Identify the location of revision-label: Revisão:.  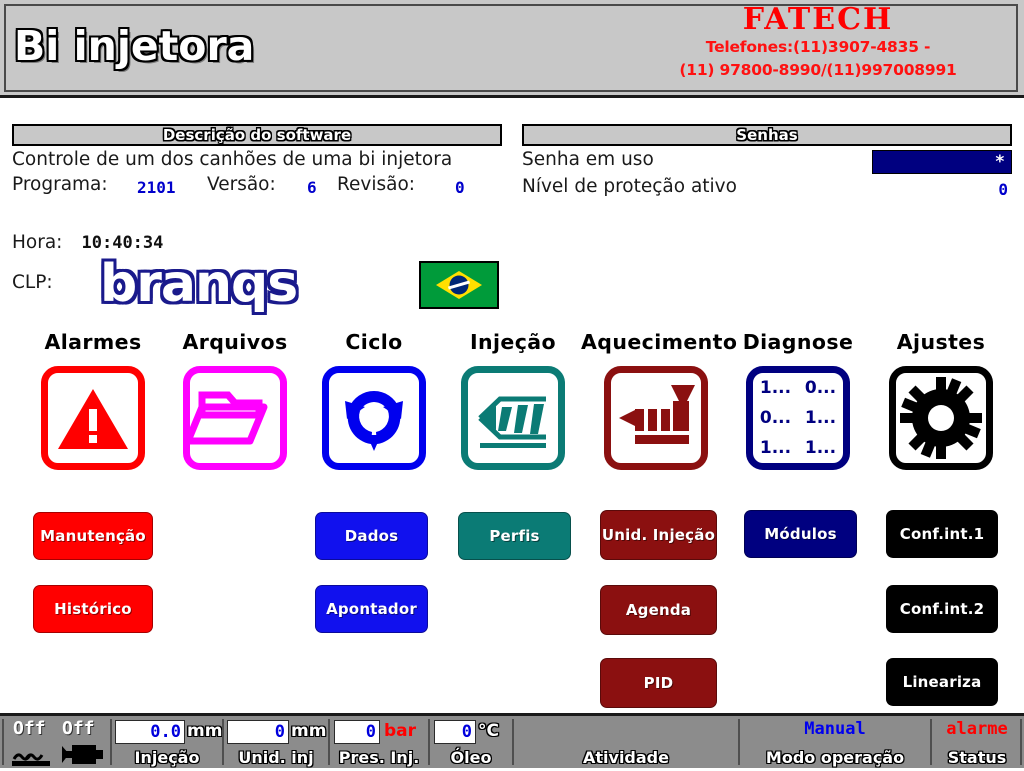
(376, 184).